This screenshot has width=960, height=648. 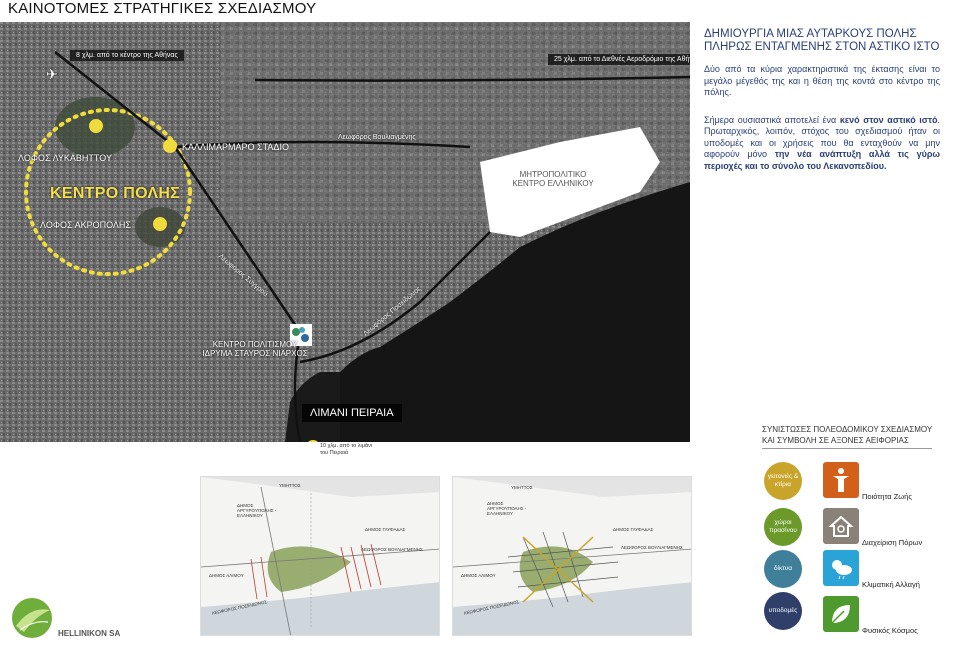 What do you see at coordinates (346, 449) in the screenshot?
I see `port-distance-label: 10 χλμ. από το λιμάνι του Πειραιά` at bounding box center [346, 449].